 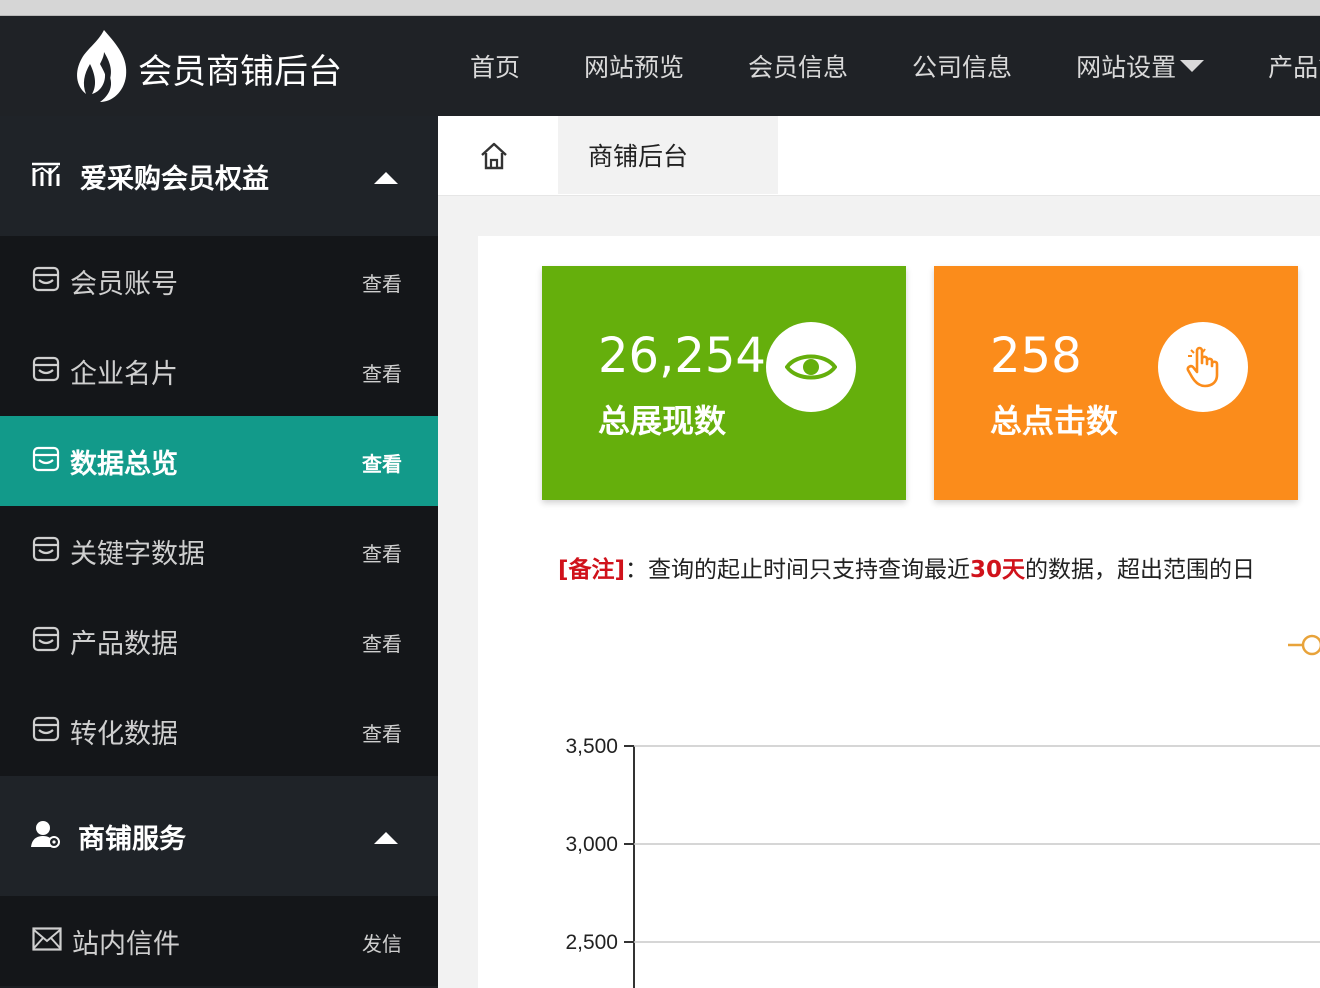 I want to click on stat-label: 总点击数, so click(x=1054, y=421).